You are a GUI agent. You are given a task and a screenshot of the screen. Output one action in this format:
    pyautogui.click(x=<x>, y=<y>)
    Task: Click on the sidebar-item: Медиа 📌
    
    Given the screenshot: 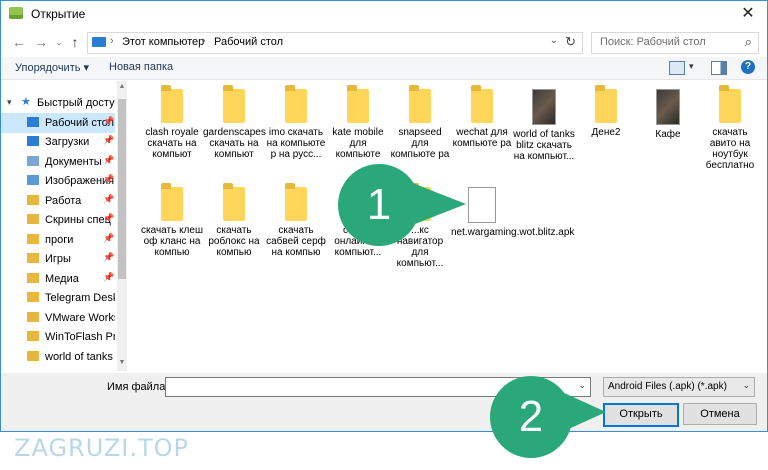 What is the action you would take?
    pyautogui.click(x=58, y=279)
    